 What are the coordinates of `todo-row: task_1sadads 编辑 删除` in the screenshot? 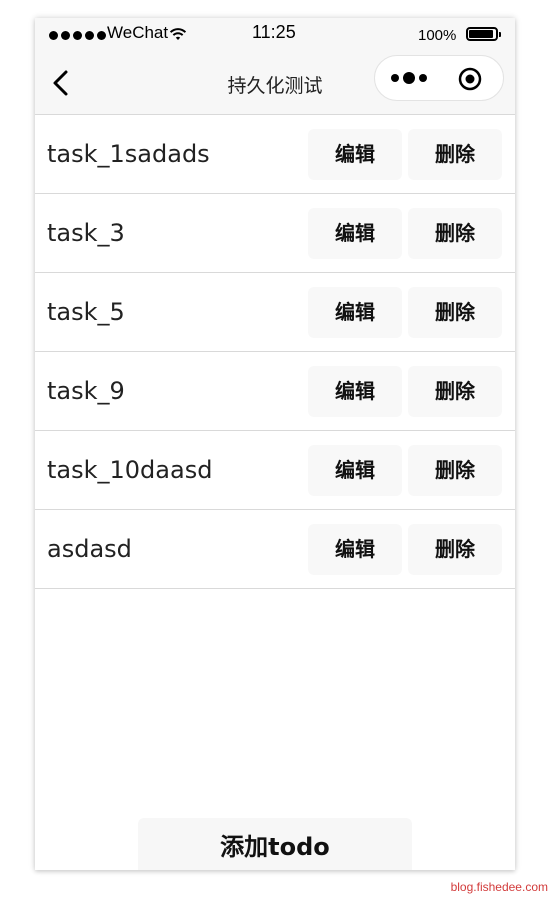 It's located at (275, 154).